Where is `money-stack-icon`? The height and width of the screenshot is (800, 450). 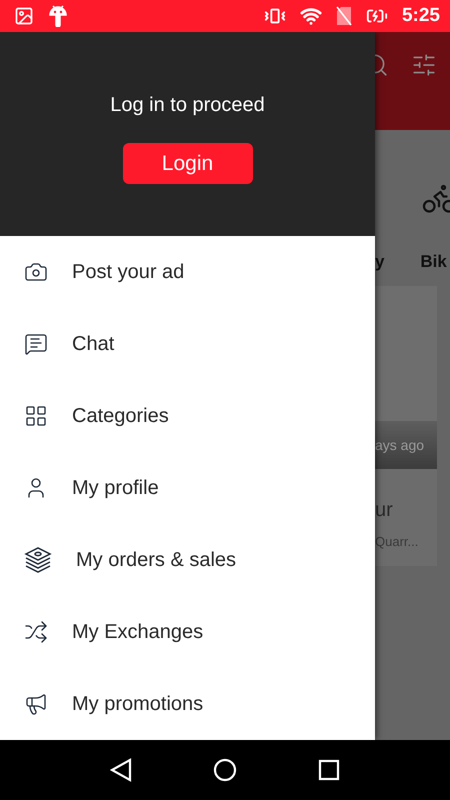 money-stack-icon is located at coordinates (38, 560).